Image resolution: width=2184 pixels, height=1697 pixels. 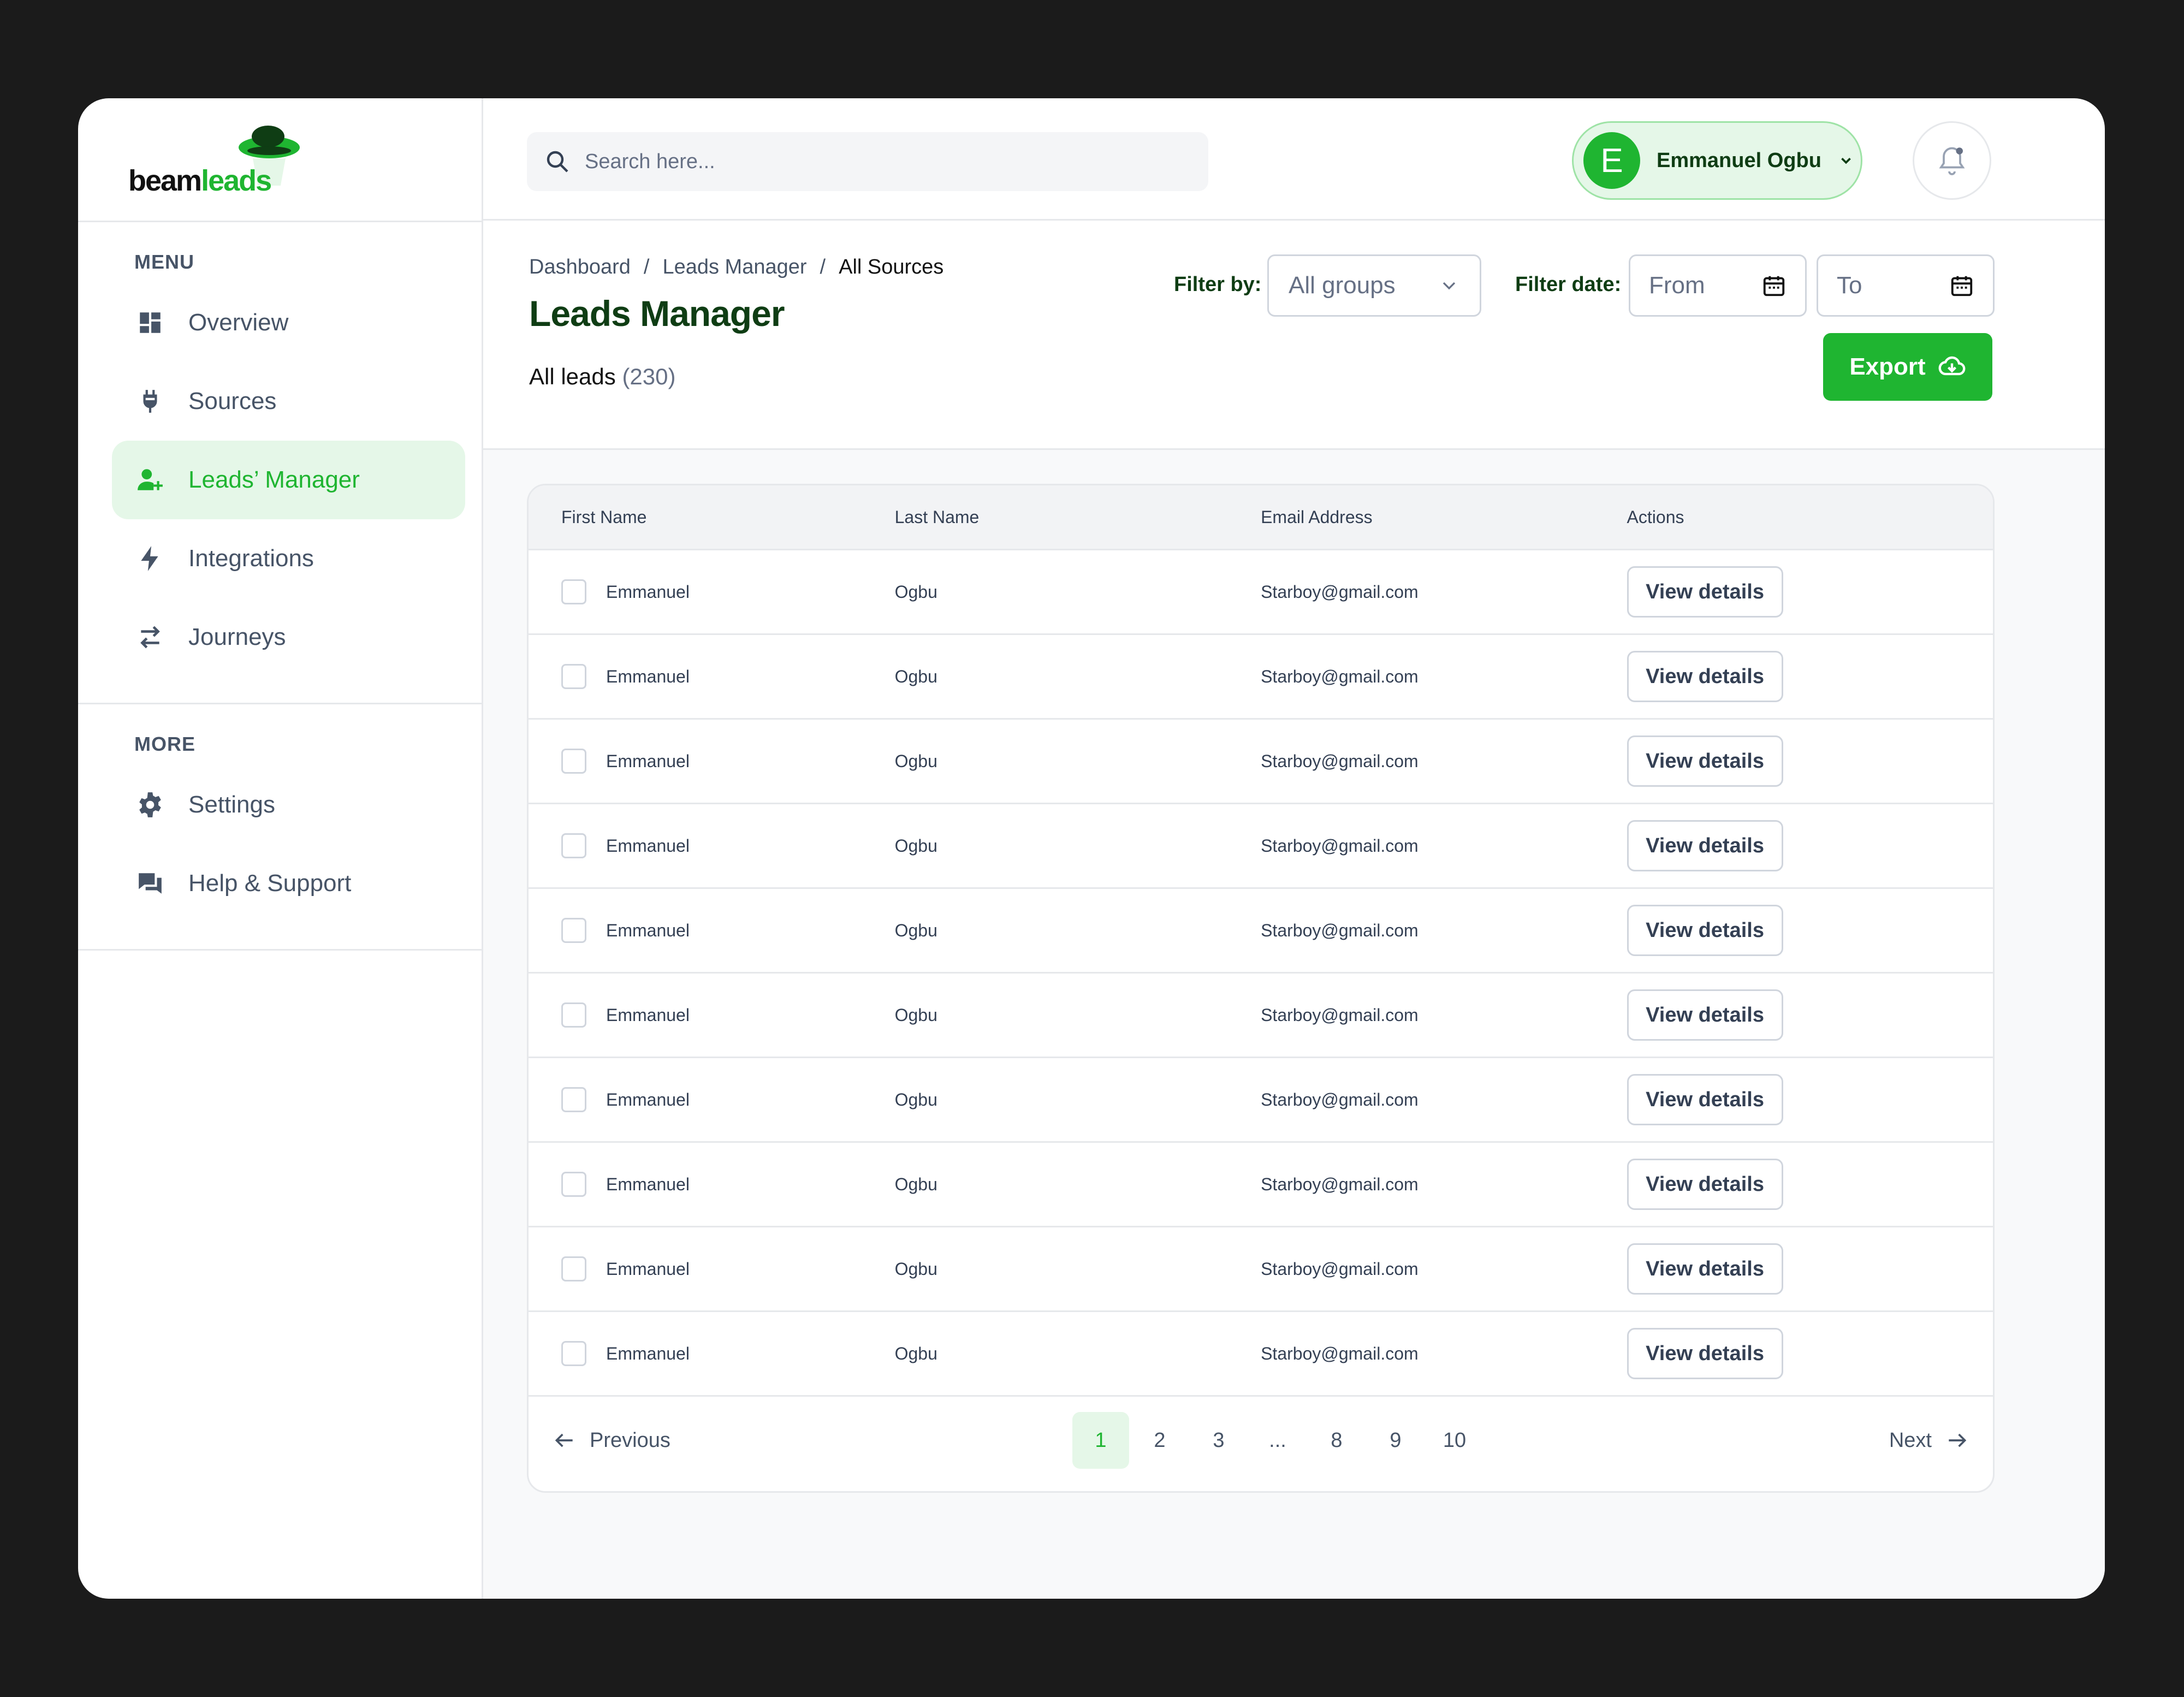 What do you see at coordinates (150, 322) in the screenshot?
I see `dashboard-icon` at bounding box center [150, 322].